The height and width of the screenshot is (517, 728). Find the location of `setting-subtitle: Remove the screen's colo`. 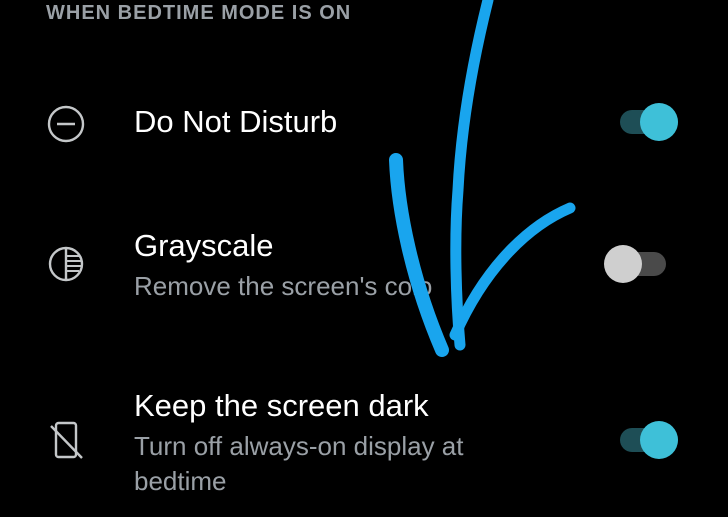

setting-subtitle: Remove the screen's colo is located at coordinates (283, 286).